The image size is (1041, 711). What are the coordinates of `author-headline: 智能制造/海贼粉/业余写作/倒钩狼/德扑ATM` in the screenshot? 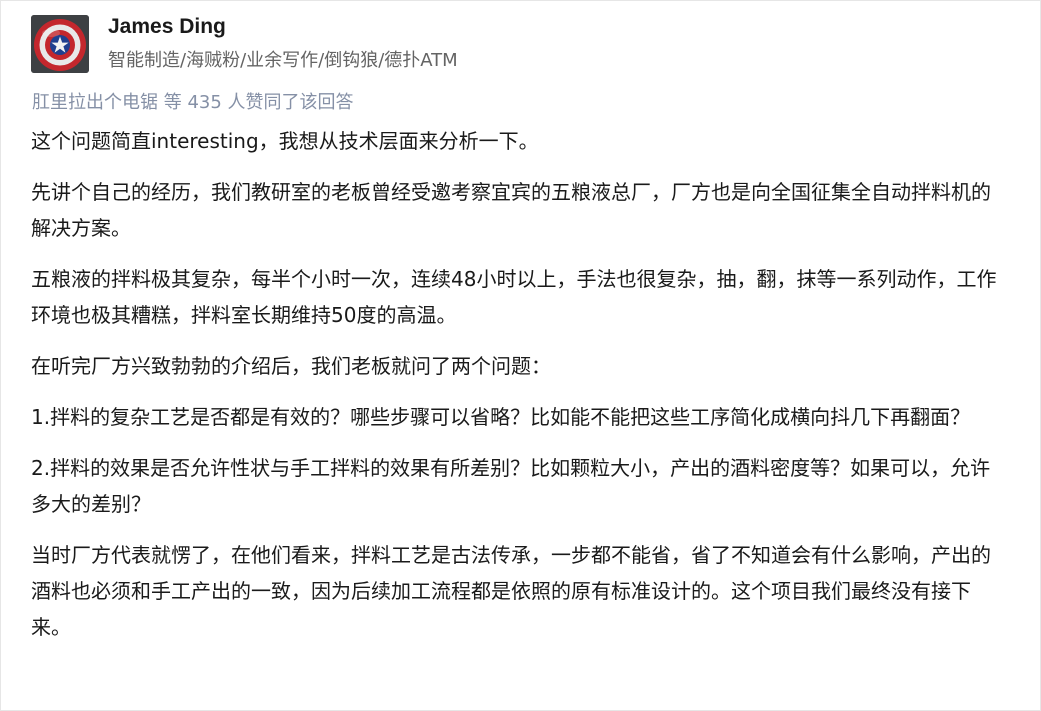 It's located at (283, 60).